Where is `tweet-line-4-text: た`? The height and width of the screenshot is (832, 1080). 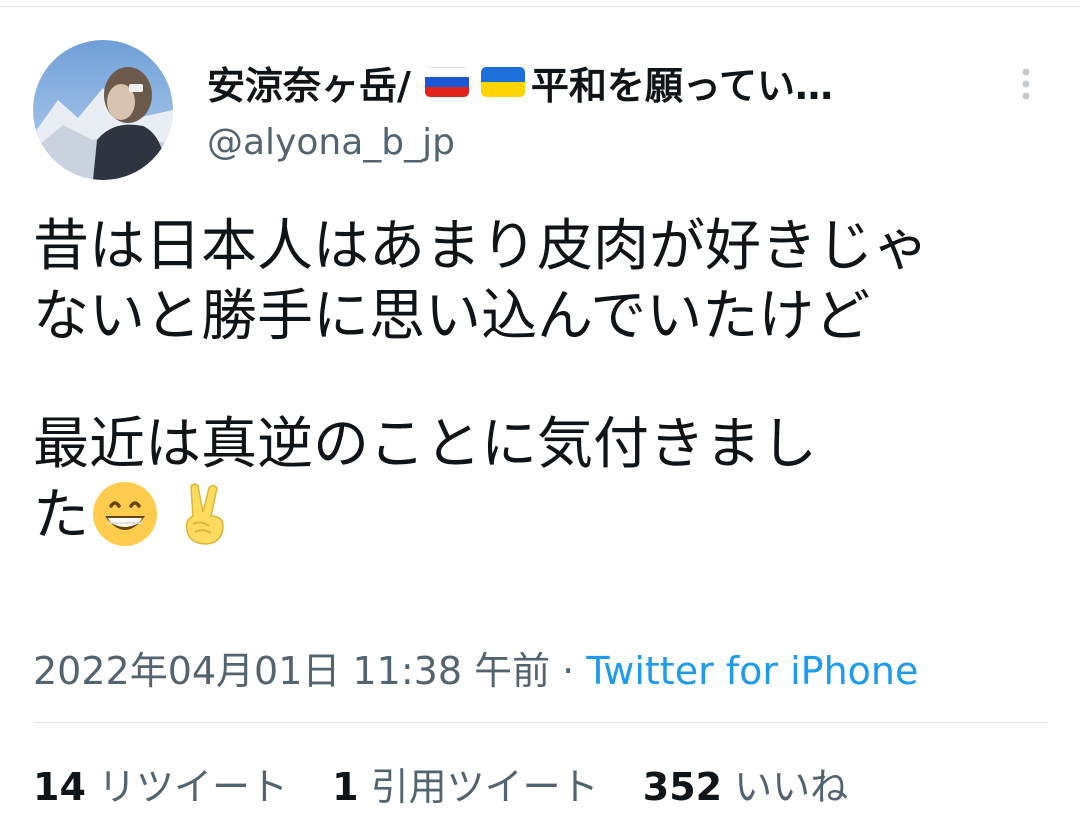
tweet-line-4-text: た is located at coordinates (61, 515).